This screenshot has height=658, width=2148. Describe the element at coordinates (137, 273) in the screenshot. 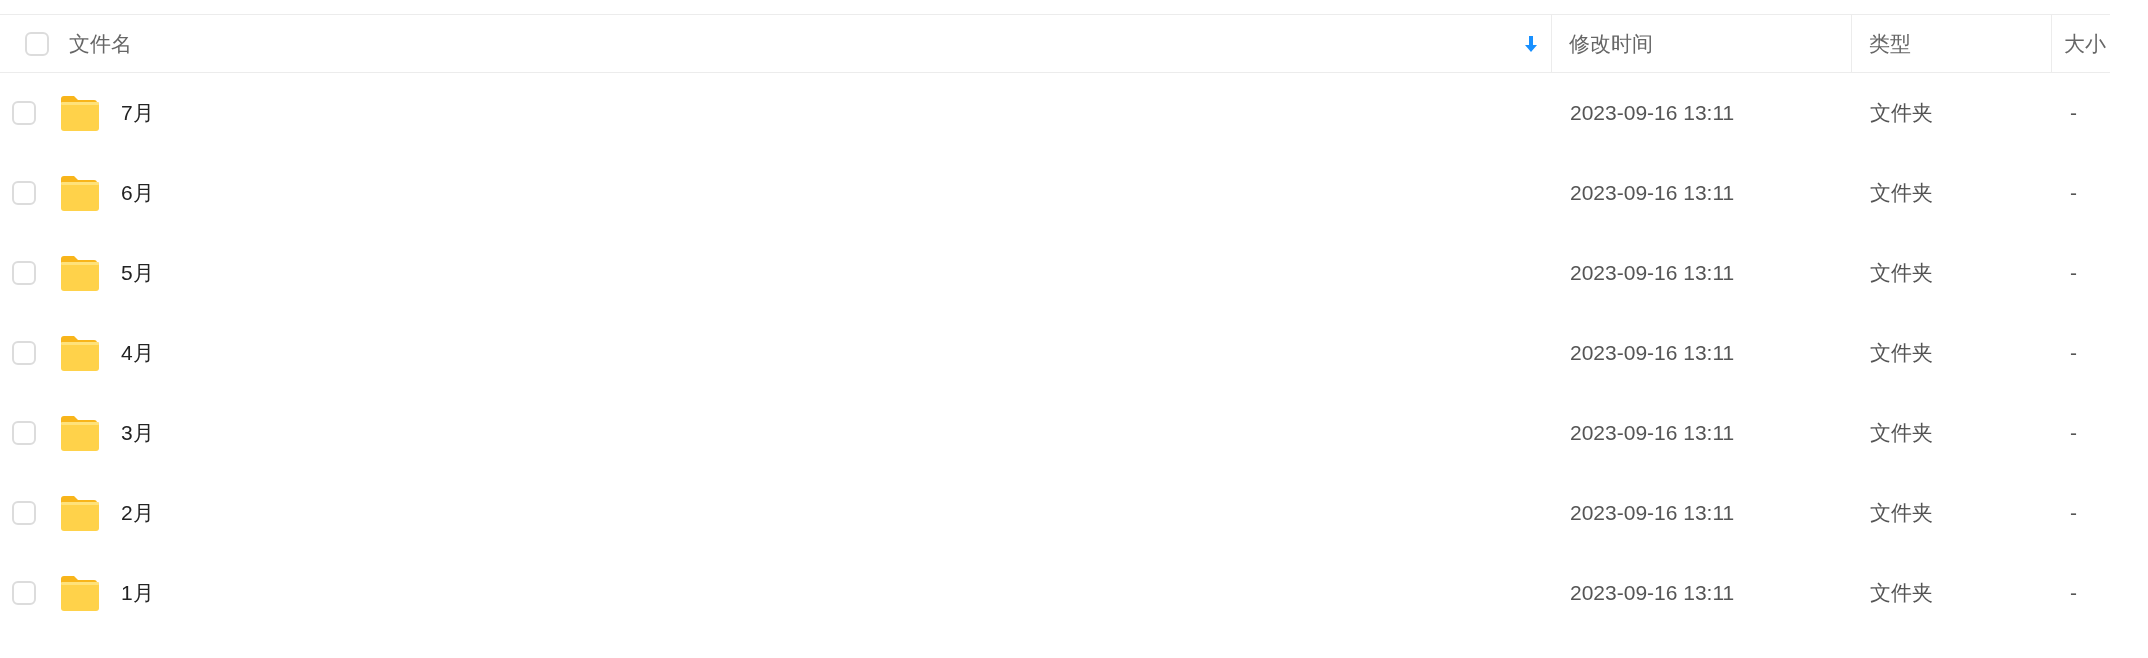

I see `file-name: 5月` at that location.